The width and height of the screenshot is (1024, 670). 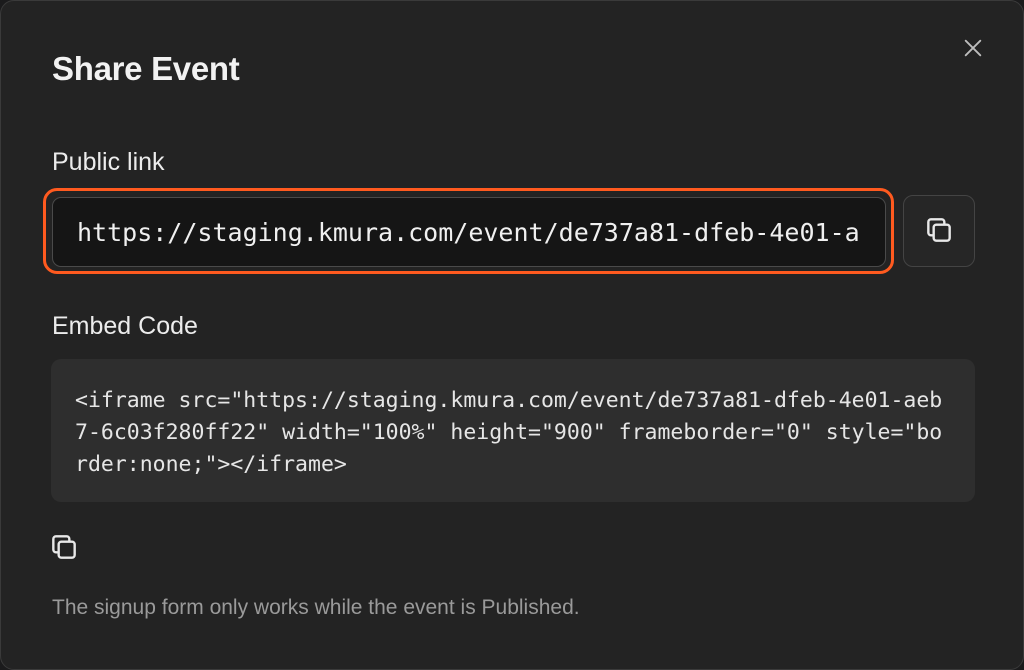 I want to click on copy-link-button, so click(x=939, y=231).